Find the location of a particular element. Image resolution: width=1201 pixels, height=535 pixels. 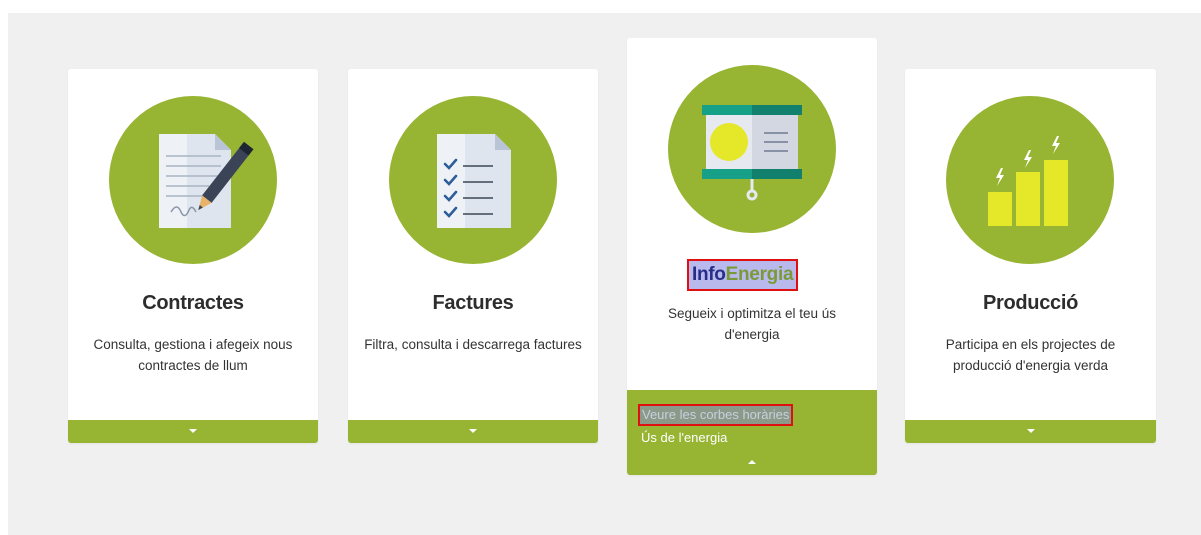

infoenergia-logo-title: InfoEnergia is located at coordinates (742, 275).